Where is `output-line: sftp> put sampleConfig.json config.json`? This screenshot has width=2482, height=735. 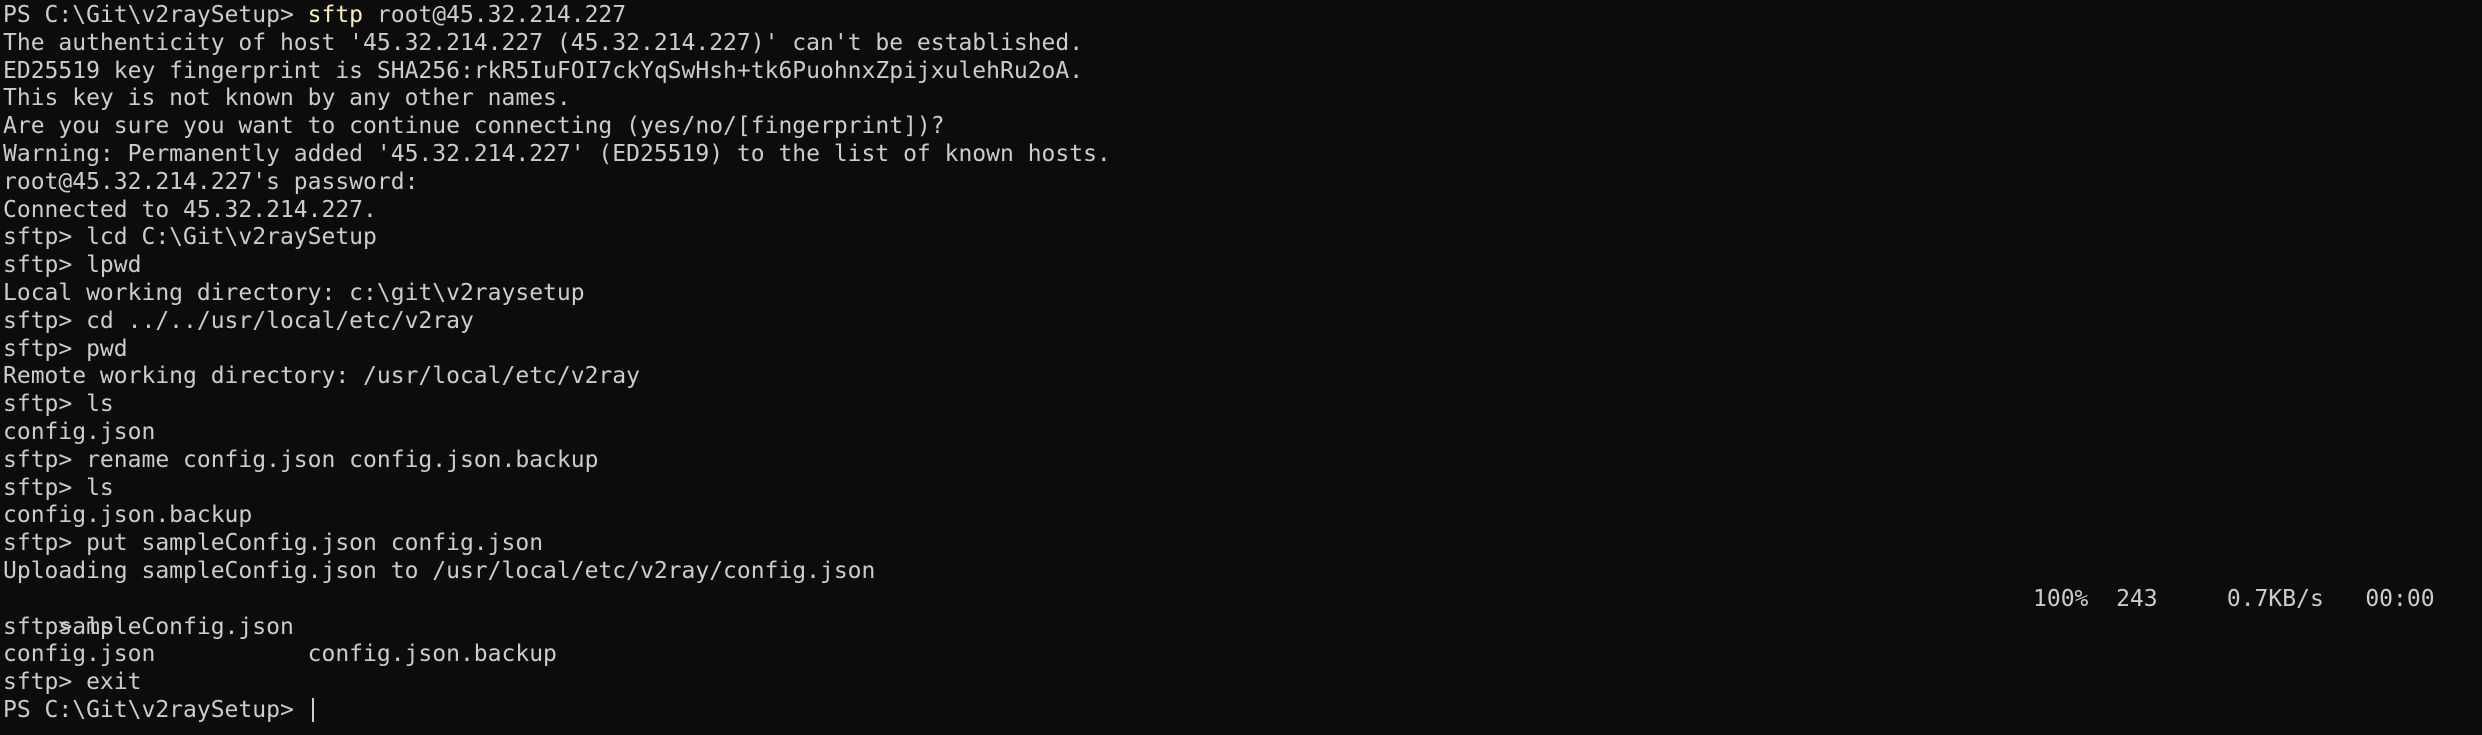
output-line: sftp> put sampleConfig.json config.json is located at coordinates (273, 543).